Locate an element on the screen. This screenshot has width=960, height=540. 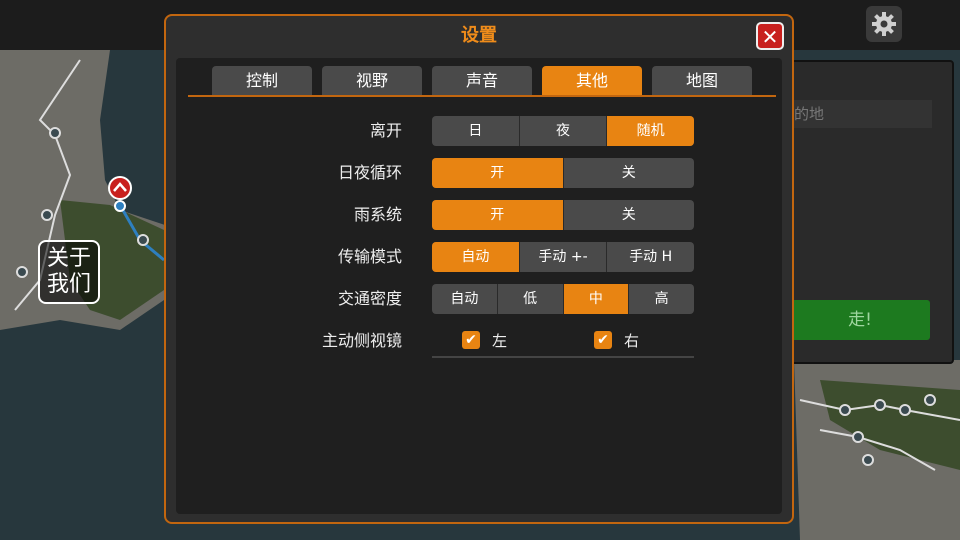
about-us-line2: 我们 is located at coordinates (68, 284).